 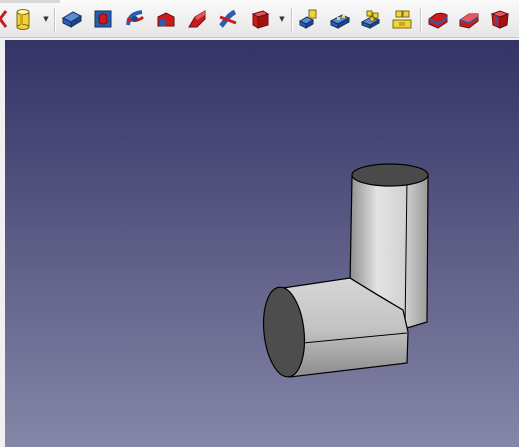 I want to click on additive-pipe-icon, so click(x=228, y=19).